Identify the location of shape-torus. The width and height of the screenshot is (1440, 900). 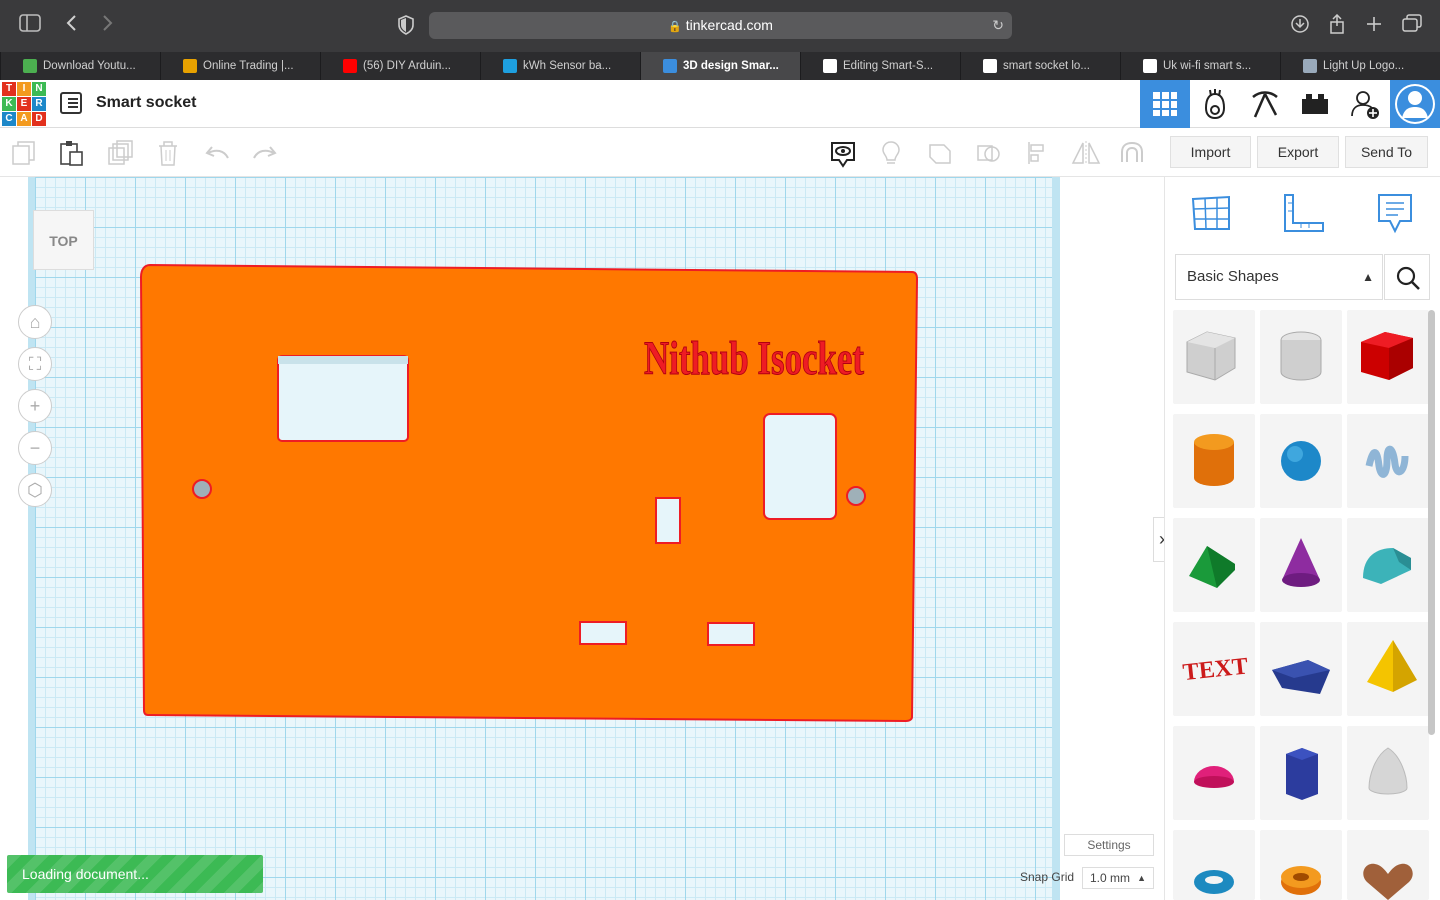
(1214, 865).